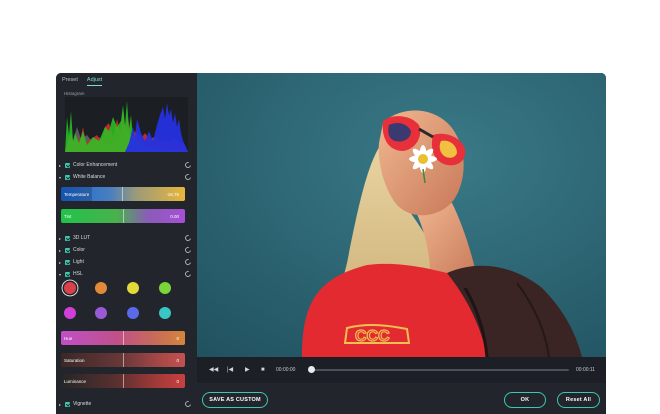  What do you see at coordinates (174, 216) in the screenshot?
I see `tint-value: 0.00` at bounding box center [174, 216].